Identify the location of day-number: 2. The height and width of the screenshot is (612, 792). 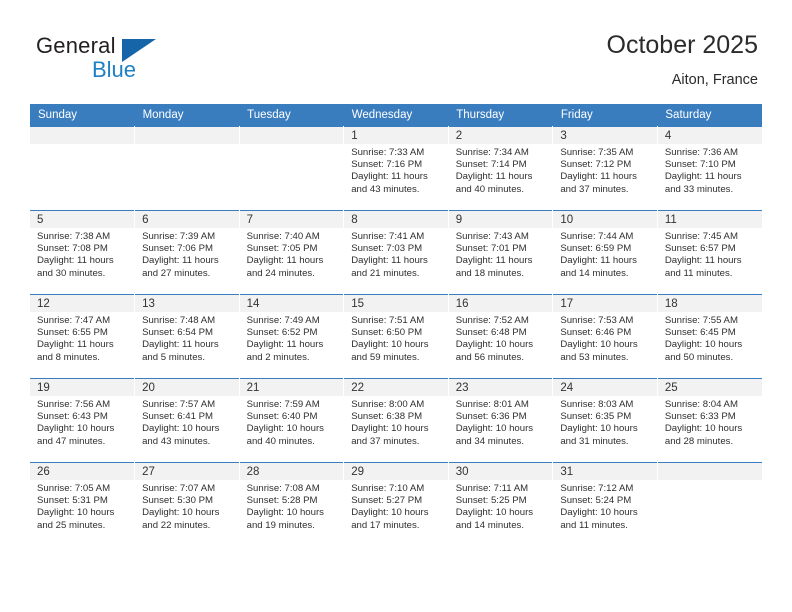
(500, 135).